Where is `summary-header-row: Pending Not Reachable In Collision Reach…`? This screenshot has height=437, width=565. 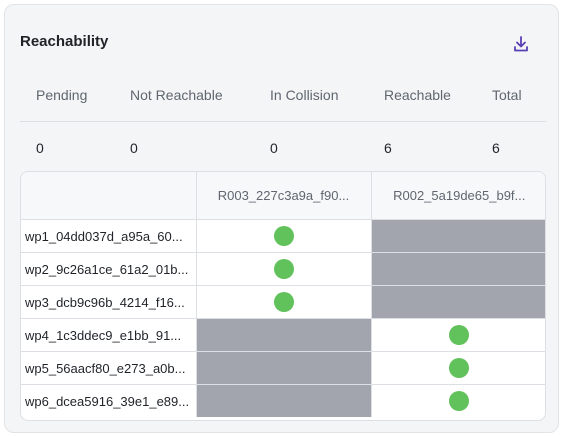
summary-header-row: Pending Not Reachable In Collision Reach… is located at coordinates (283, 95).